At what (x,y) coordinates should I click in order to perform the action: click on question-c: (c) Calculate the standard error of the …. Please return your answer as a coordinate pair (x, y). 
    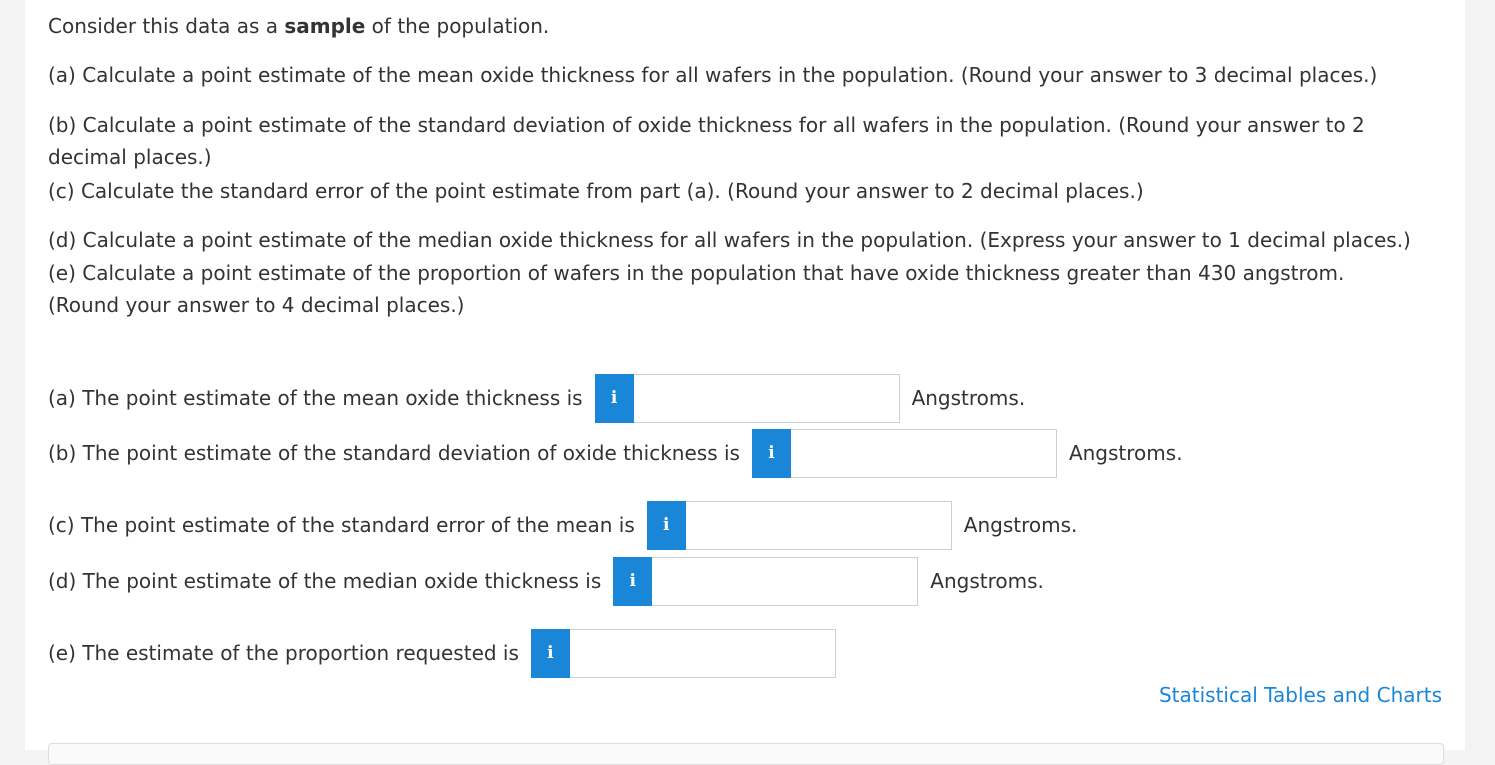
    Looking at the image, I should click on (596, 191).